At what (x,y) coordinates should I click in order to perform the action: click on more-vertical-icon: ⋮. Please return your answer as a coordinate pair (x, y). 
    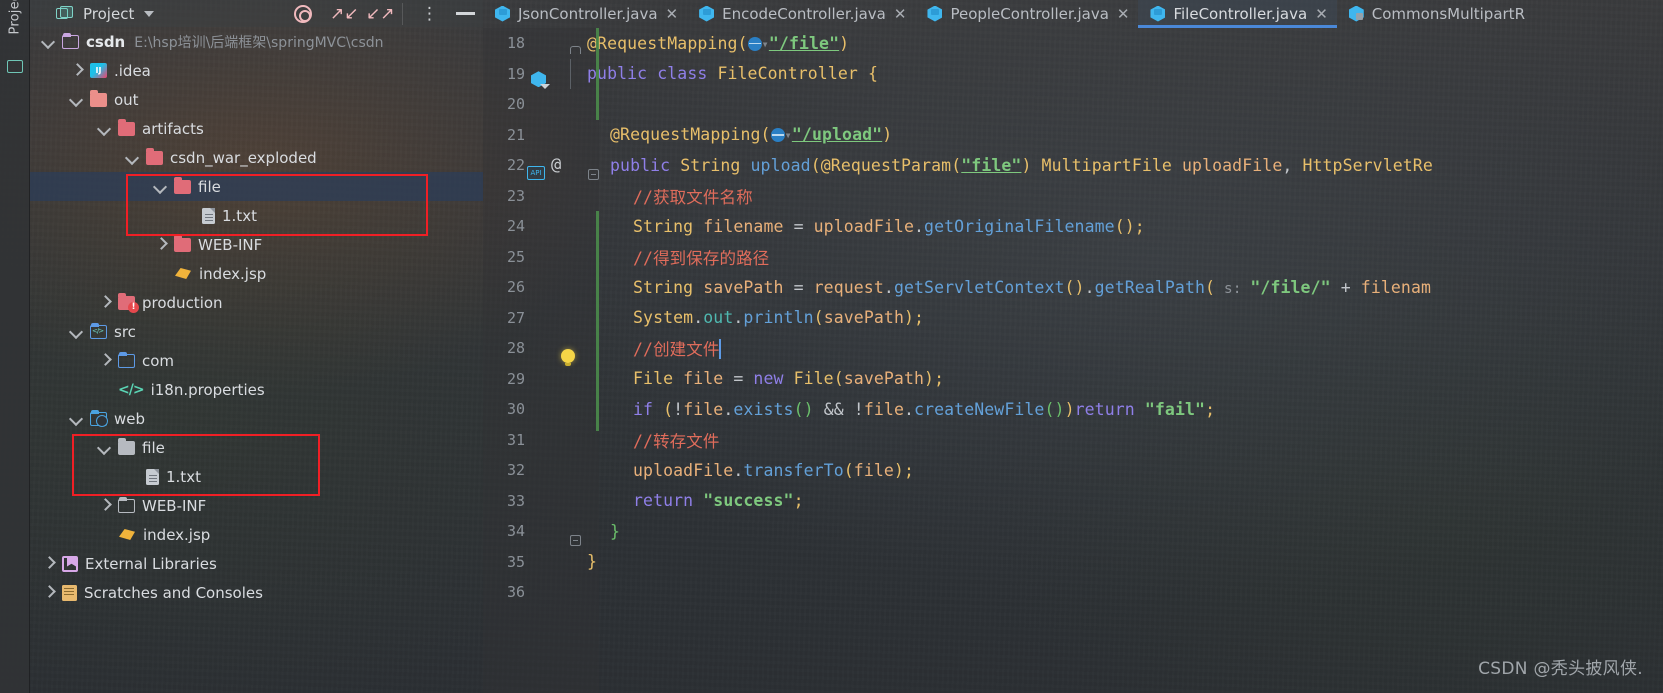
    Looking at the image, I should click on (429, 13).